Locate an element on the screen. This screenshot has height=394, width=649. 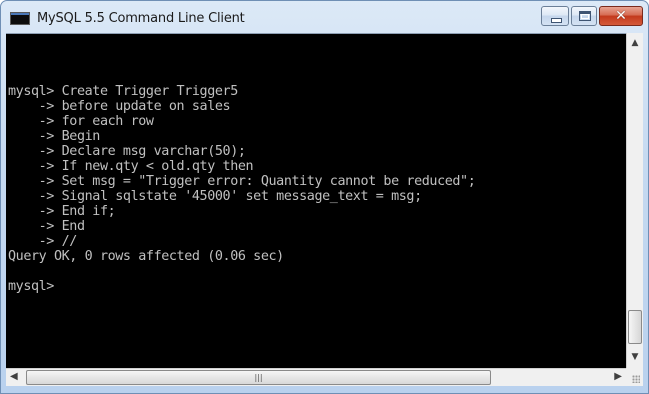
close-button: ✕ is located at coordinates (621, 16).